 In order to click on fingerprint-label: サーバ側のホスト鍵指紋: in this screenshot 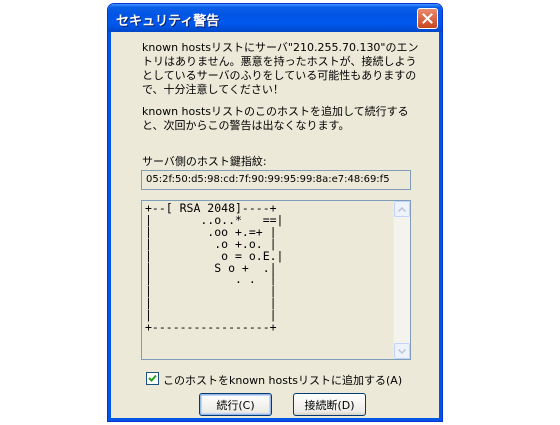, I will do `click(204, 161)`.